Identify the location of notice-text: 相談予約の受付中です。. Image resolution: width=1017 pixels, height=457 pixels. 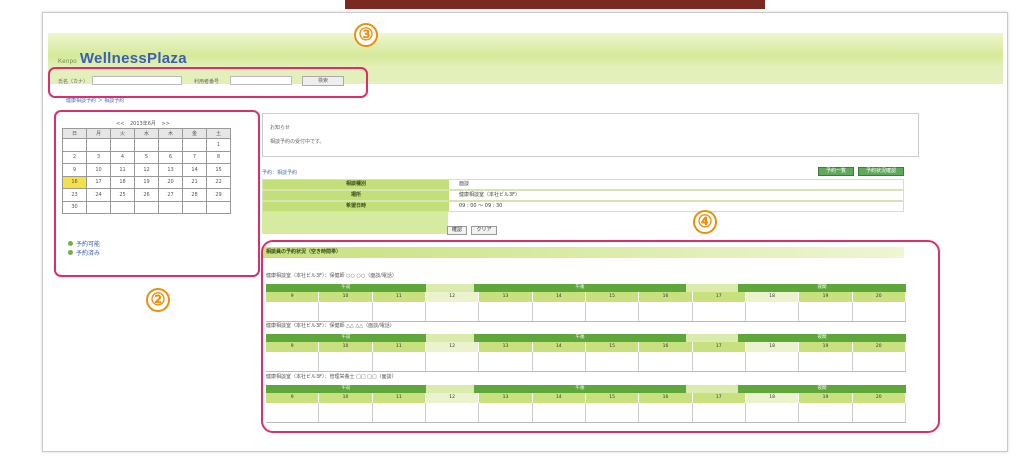
(297, 142).